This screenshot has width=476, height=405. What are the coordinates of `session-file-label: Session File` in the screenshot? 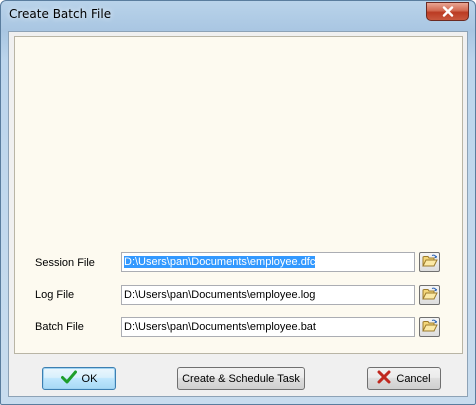 It's located at (65, 263).